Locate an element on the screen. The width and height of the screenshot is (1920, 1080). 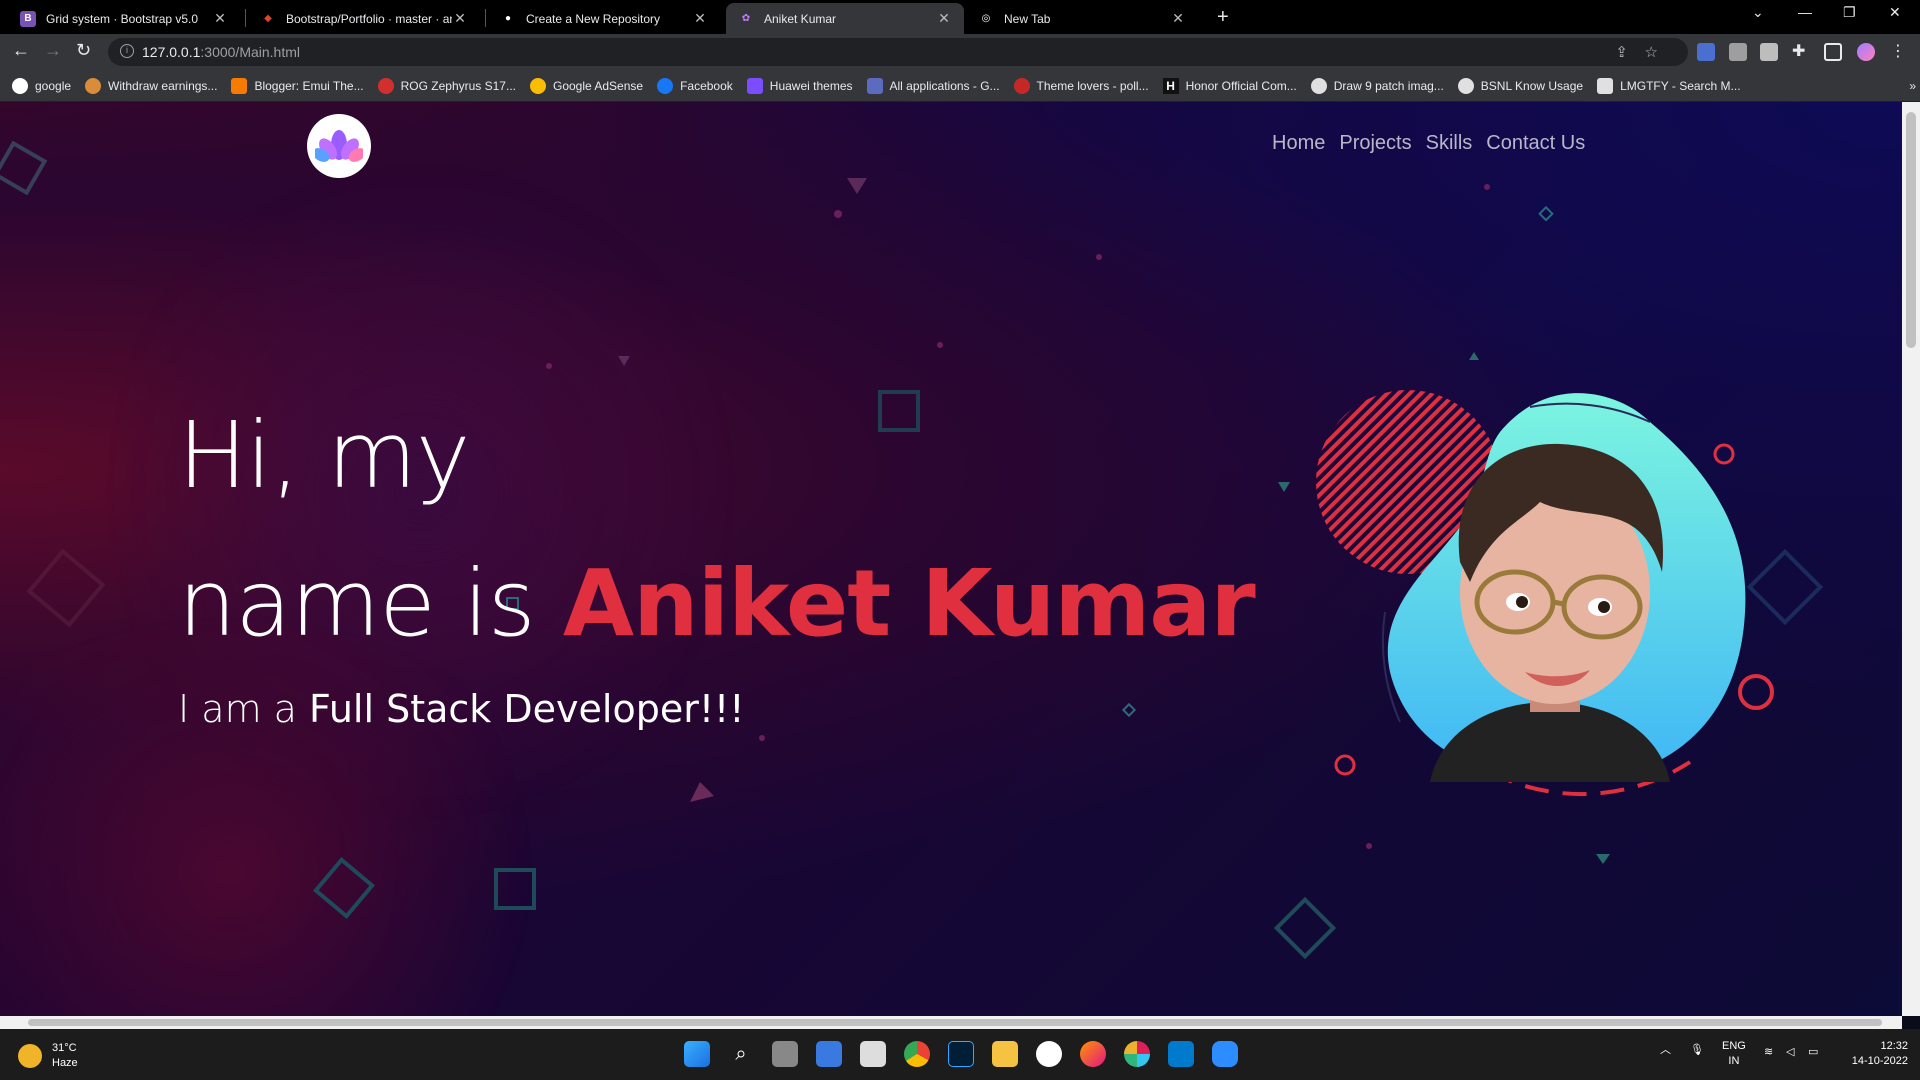
subtitle-role: Full Stack Developer!!! is located at coordinates (527, 709).